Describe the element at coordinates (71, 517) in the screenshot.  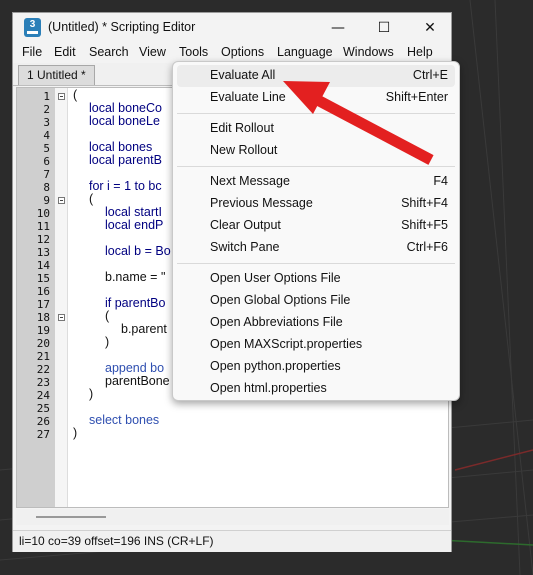
I see `scrollbar-thumb` at that location.